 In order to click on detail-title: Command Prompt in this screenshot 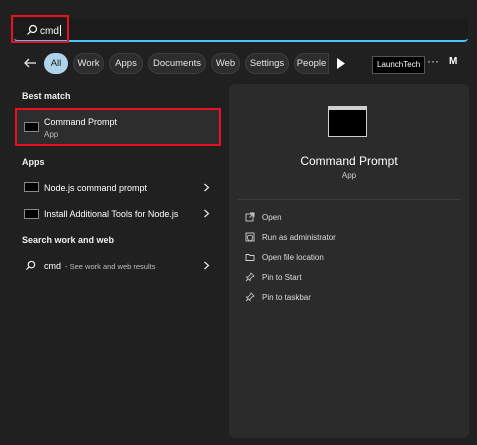, I will do `click(349, 161)`.